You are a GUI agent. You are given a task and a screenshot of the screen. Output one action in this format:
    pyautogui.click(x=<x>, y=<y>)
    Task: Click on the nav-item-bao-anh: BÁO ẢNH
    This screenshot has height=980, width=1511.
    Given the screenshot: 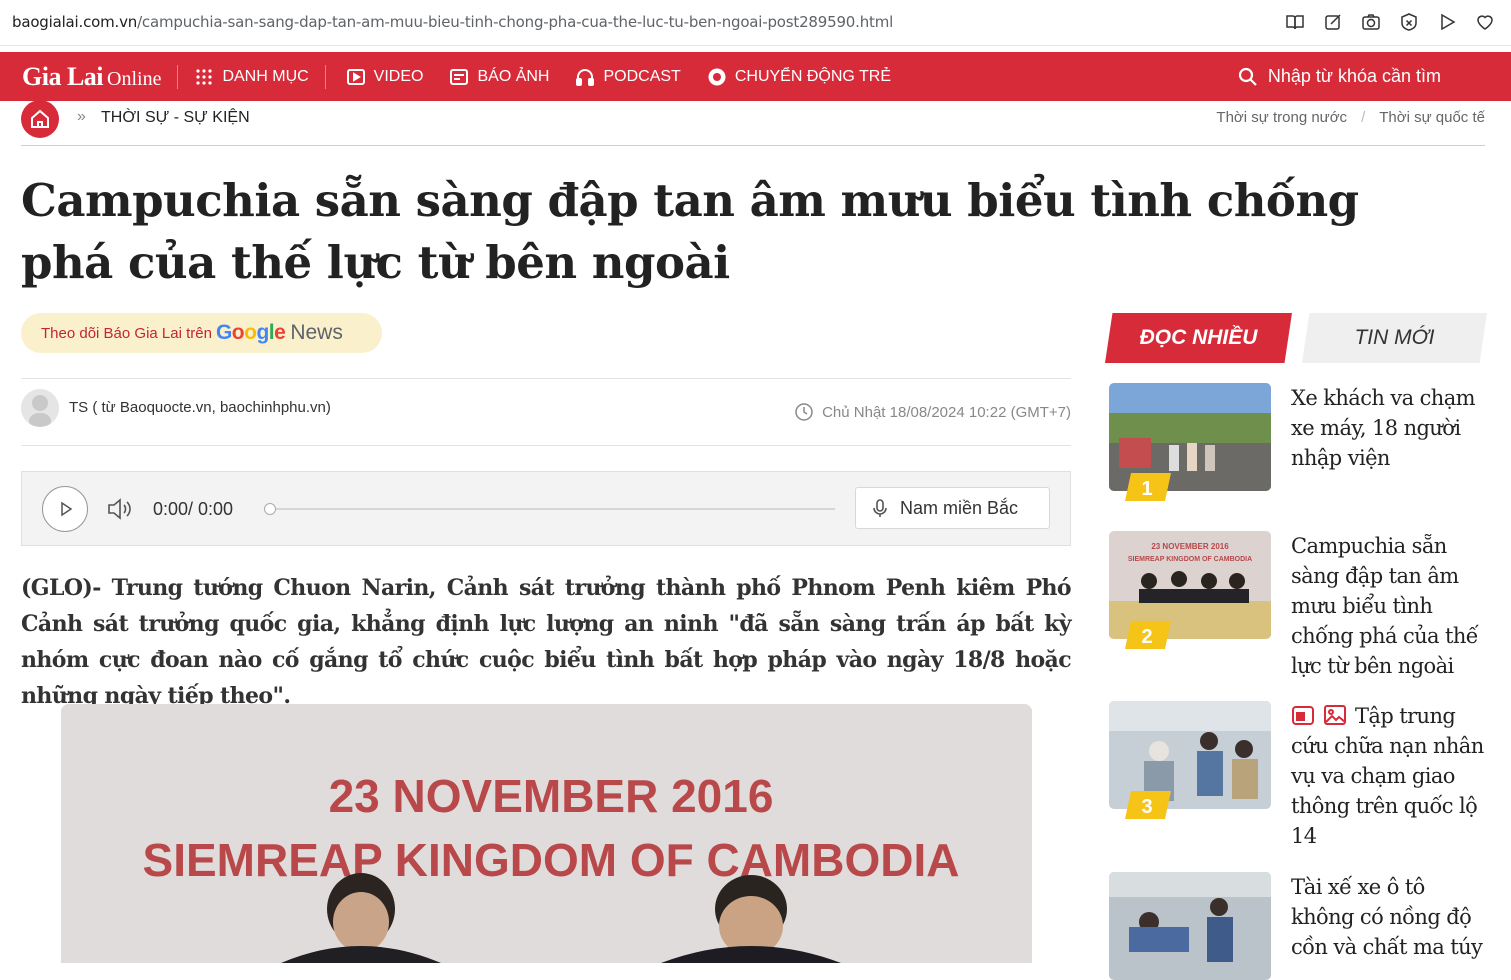 What is the action you would take?
    pyautogui.click(x=499, y=77)
    